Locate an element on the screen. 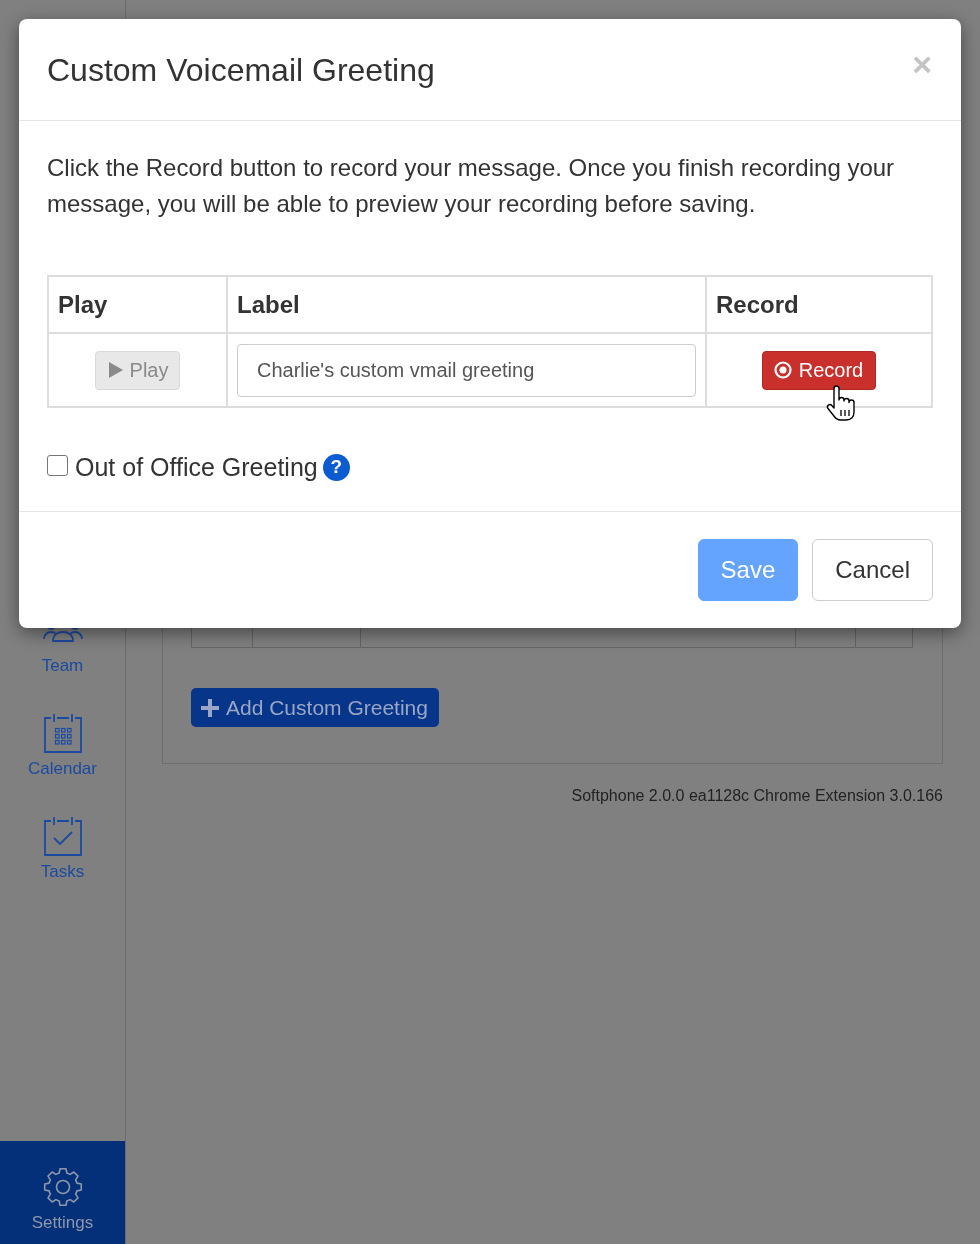 The image size is (980, 1244). column-header: Label is located at coordinates (268, 304).